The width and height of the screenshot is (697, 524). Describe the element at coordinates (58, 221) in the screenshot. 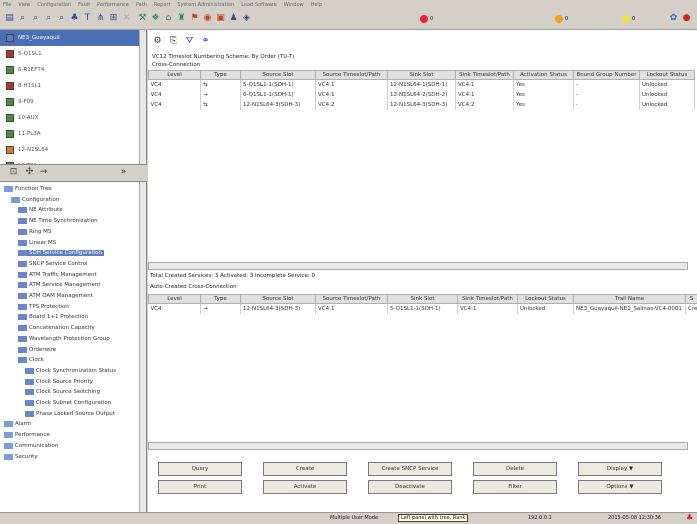

I see `tree-node: NE Time Synchronization` at that location.